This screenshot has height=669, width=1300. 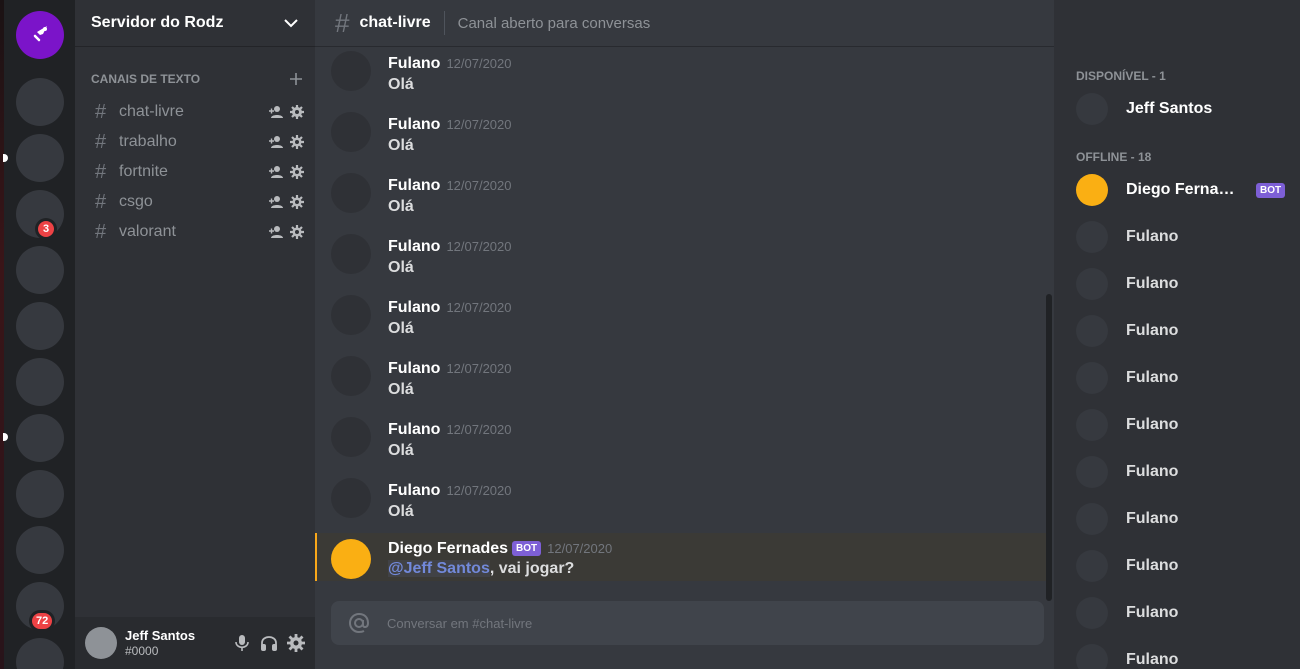 I want to click on member-item: Diego Fernandes BOT, so click(x=1184, y=190).